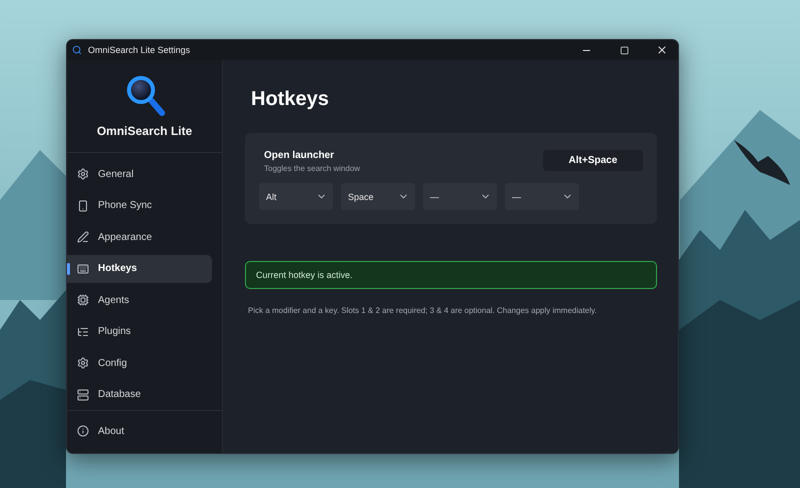 This screenshot has width=800, height=488. I want to click on sidebar-item: Agents, so click(139, 300).